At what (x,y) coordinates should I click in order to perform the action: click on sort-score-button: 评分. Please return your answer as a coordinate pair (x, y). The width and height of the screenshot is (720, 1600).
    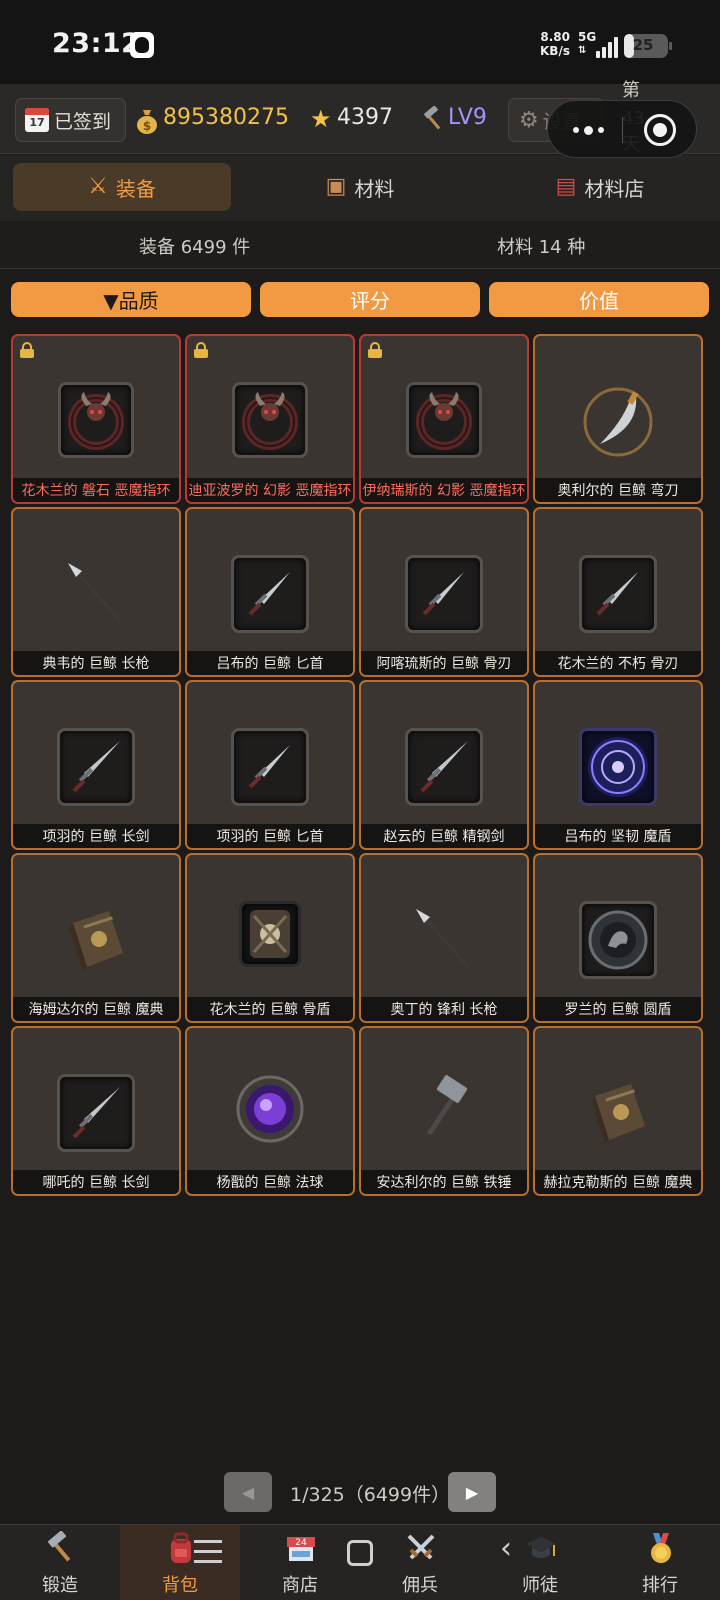
    Looking at the image, I should click on (370, 299).